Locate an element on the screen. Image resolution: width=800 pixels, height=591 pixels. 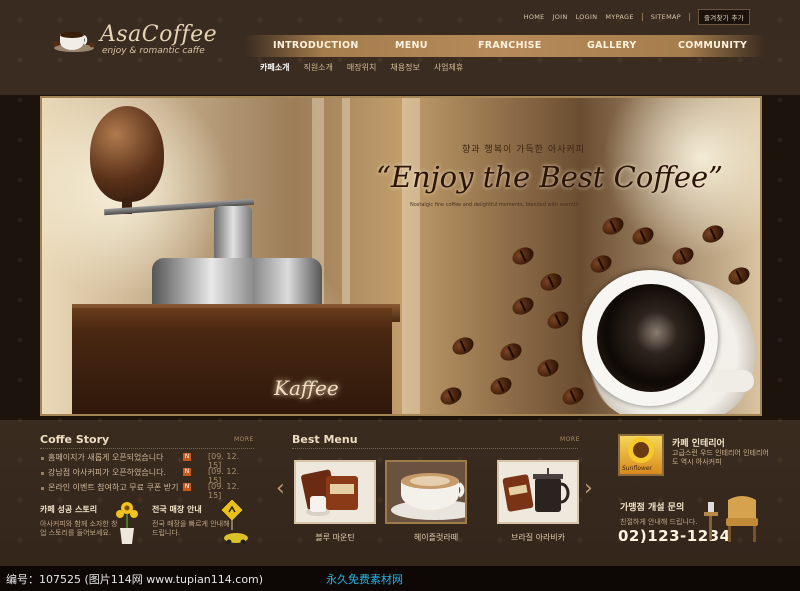
subnav-item-recruit: 채용정보 is located at coordinates (404, 67).